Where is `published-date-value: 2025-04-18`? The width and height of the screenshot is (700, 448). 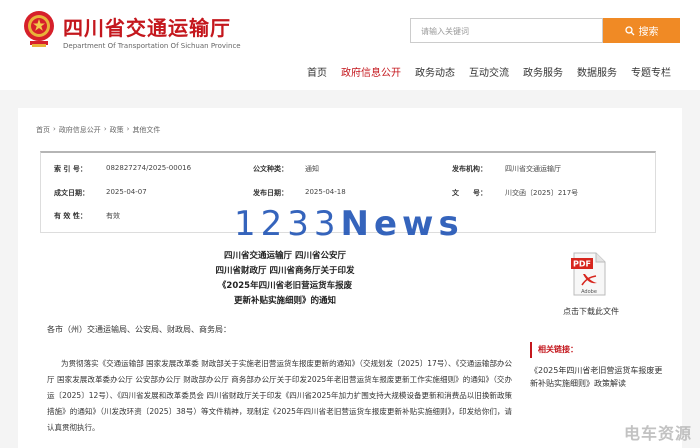 published-date-value: 2025-04-18 is located at coordinates (325, 192).